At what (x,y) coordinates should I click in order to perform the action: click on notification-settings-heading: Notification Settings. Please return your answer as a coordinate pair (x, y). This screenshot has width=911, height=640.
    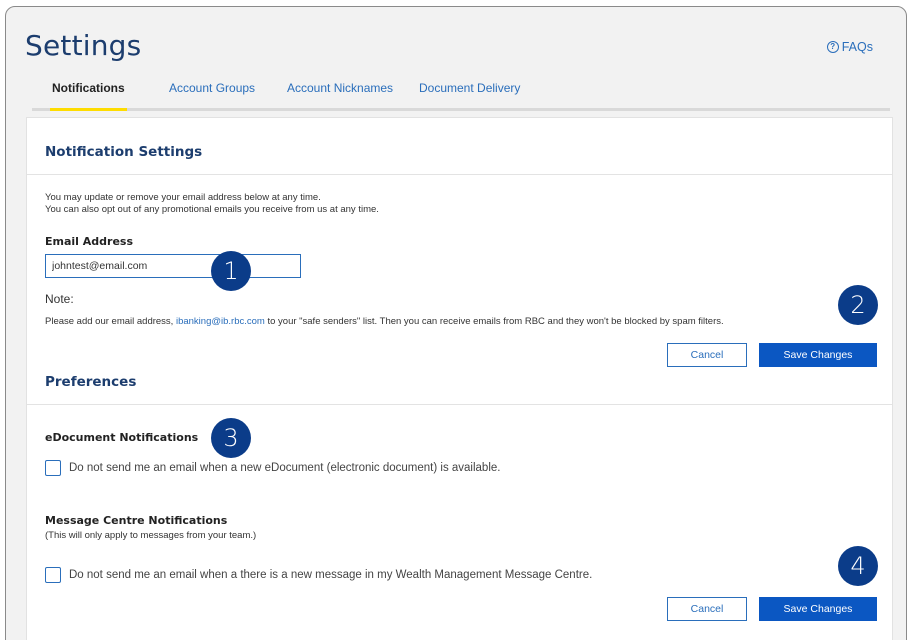
    Looking at the image, I should click on (124, 152).